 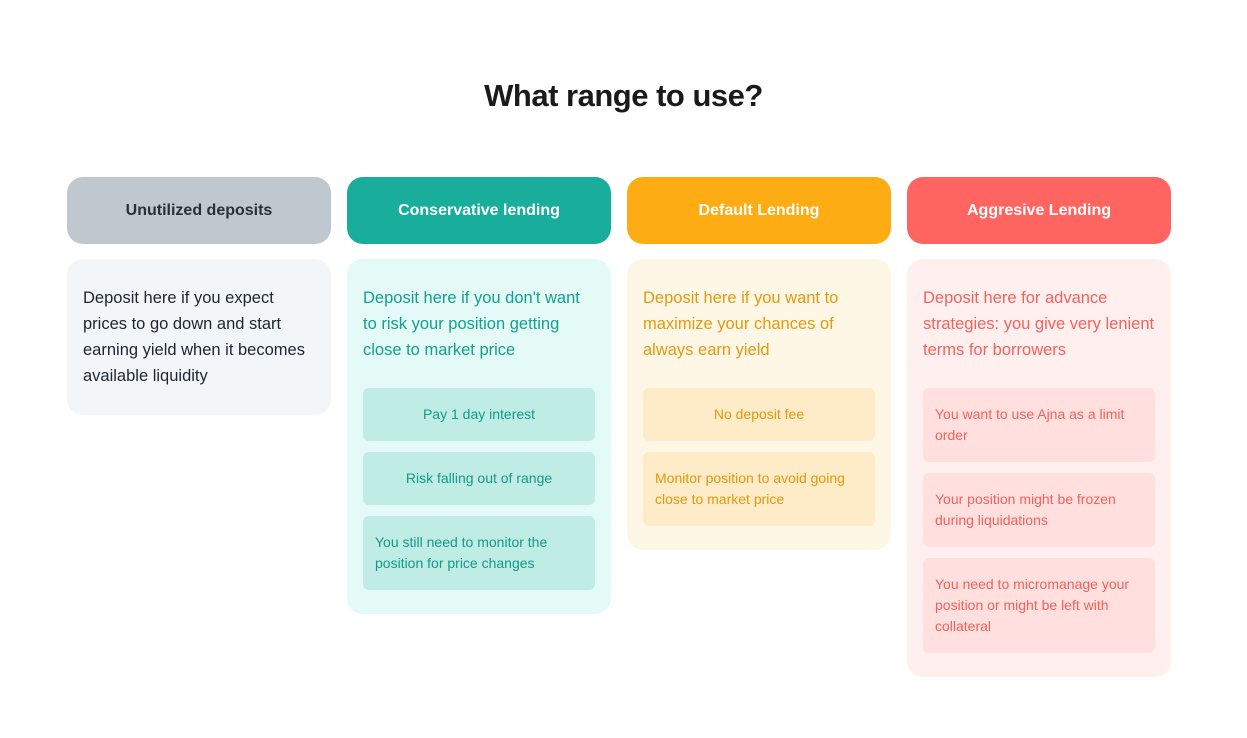 I want to click on range-card-header: Unutilized deposits, so click(x=199, y=210).